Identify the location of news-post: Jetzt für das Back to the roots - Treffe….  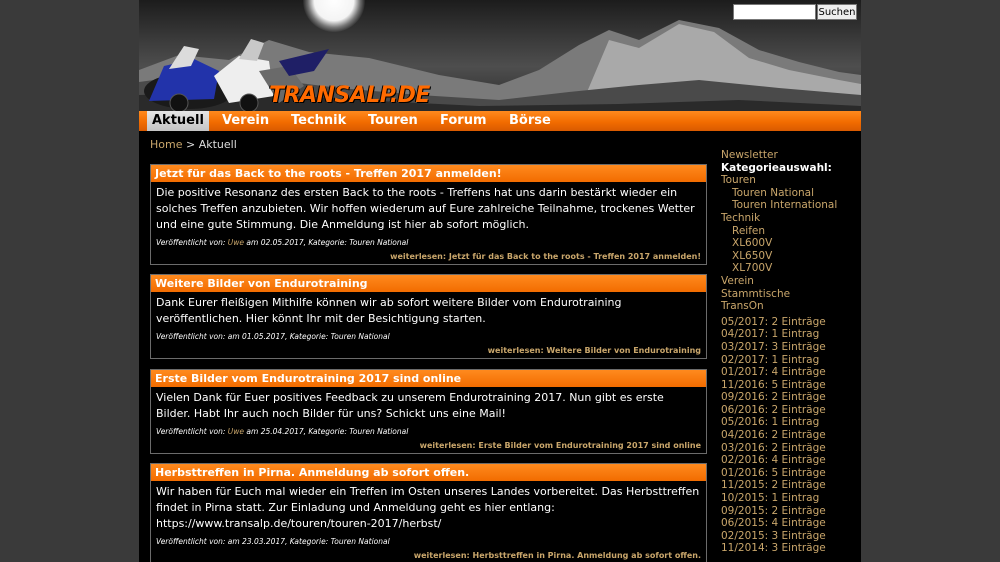
(428, 214).